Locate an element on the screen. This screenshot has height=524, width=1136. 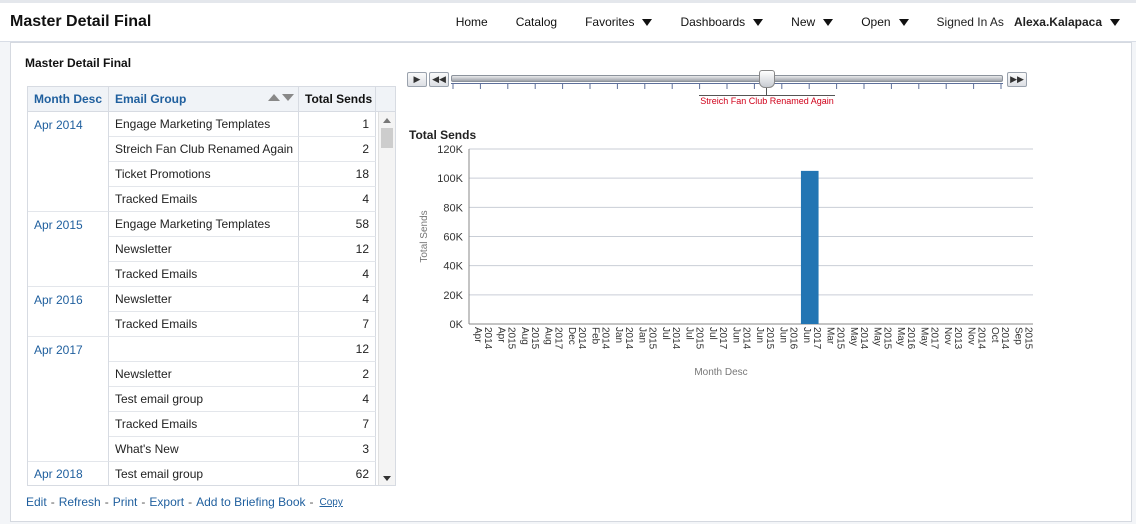
cell-email-group: Ticket Promotions is located at coordinates (204, 174).